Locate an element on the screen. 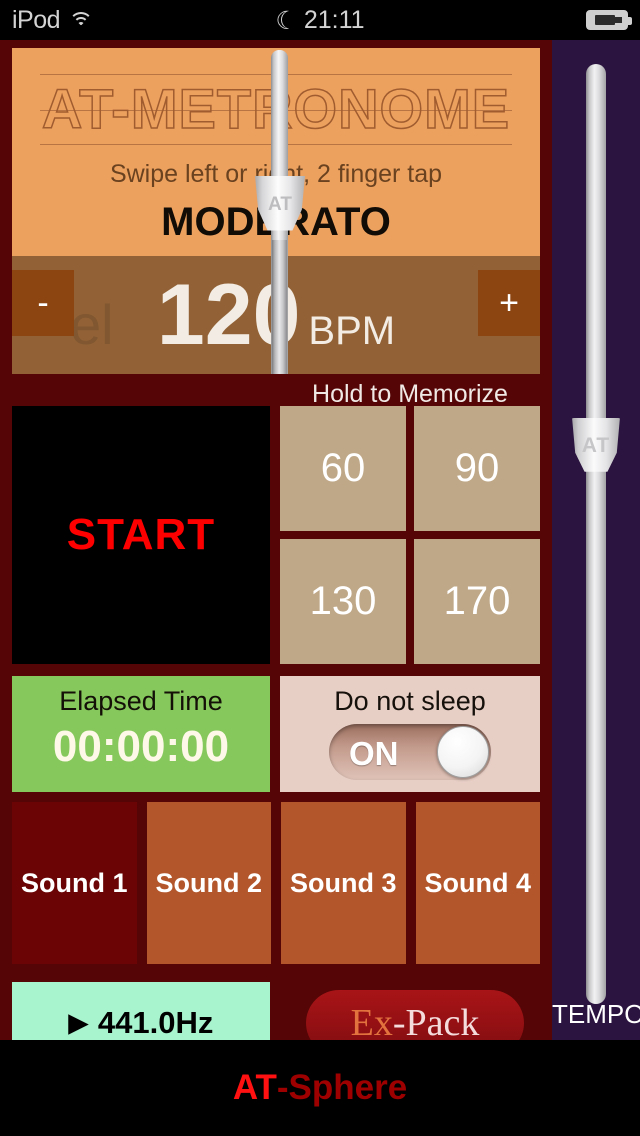  tempo-name-label: MODERATO is located at coordinates (276, 222).